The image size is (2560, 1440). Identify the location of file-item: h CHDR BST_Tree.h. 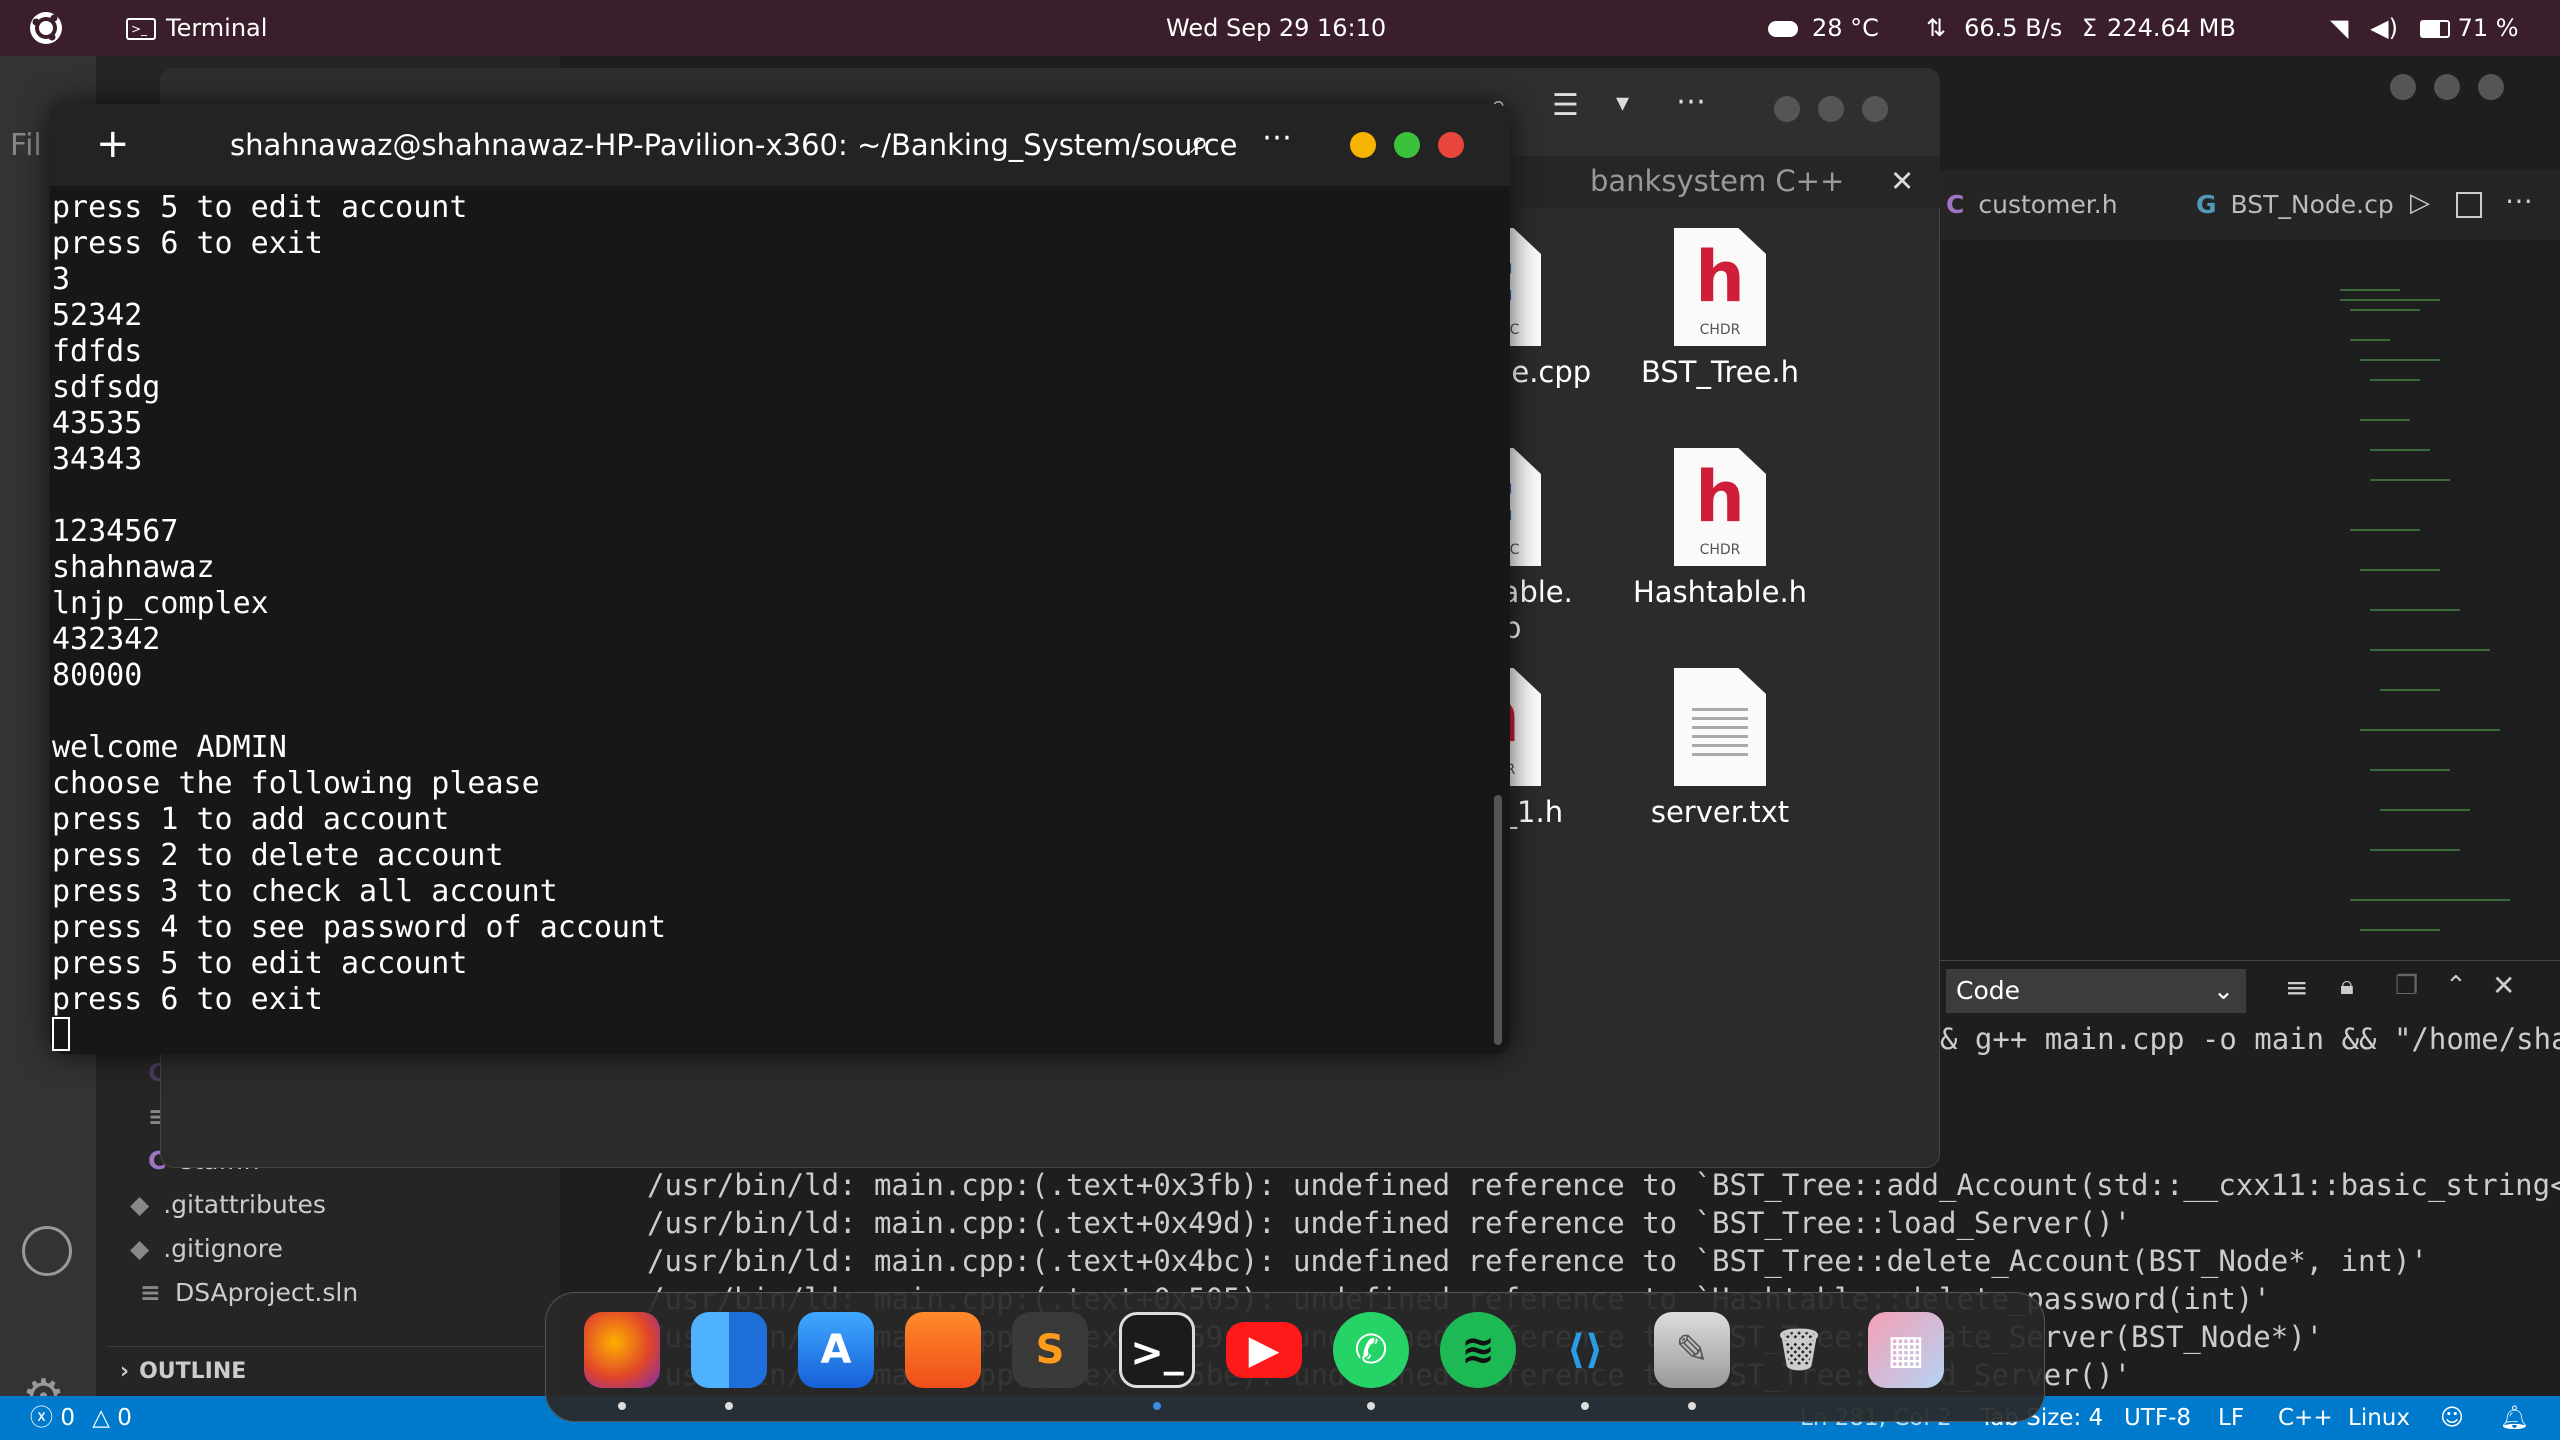
(1720, 309).